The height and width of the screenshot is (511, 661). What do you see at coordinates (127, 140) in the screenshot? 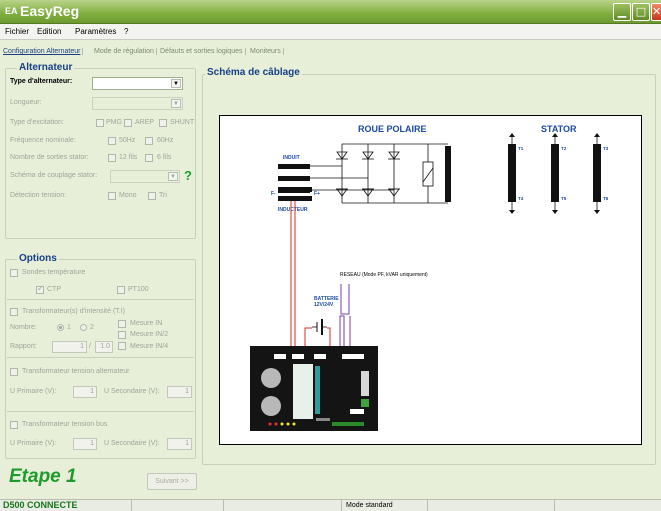
I see `50hz-label: 50Hz` at bounding box center [127, 140].